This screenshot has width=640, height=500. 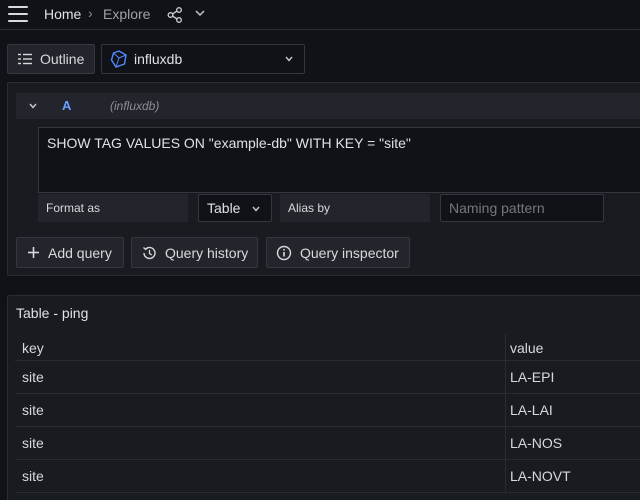 What do you see at coordinates (526, 348) in the screenshot?
I see `column-header-value: value` at bounding box center [526, 348].